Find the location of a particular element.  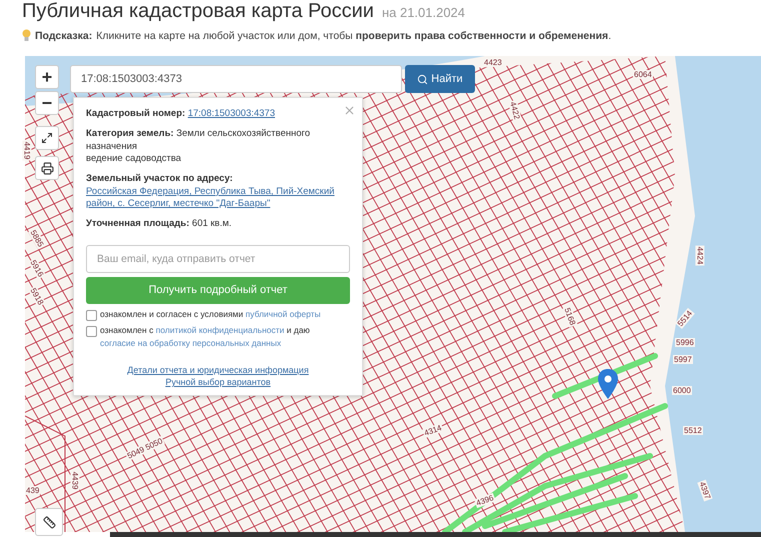

parcel-number: 4423 is located at coordinates (493, 62).